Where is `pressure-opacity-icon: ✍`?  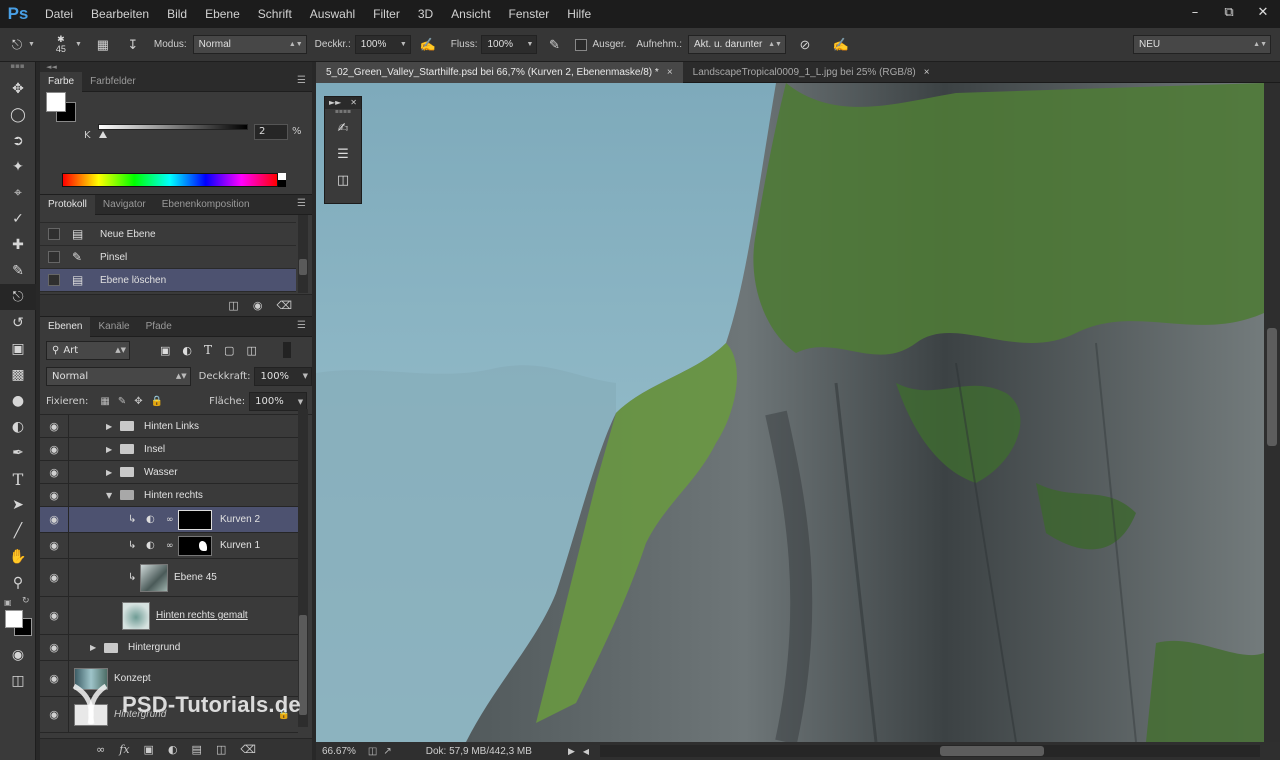 pressure-opacity-icon: ✍ is located at coordinates (428, 45).